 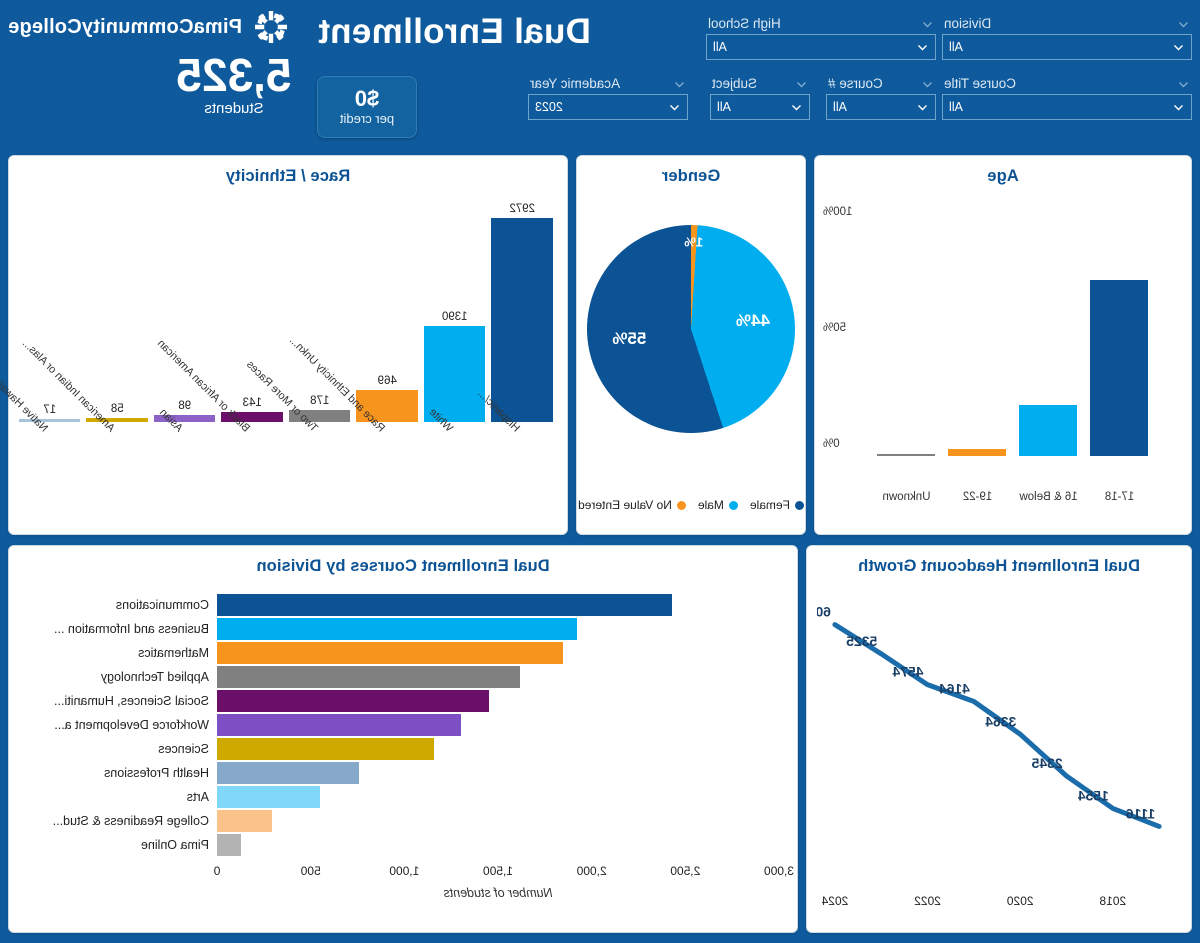 What do you see at coordinates (977, 497) in the screenshot?
I see `age-category-label: 19-22` at bounding box center [977, 497].